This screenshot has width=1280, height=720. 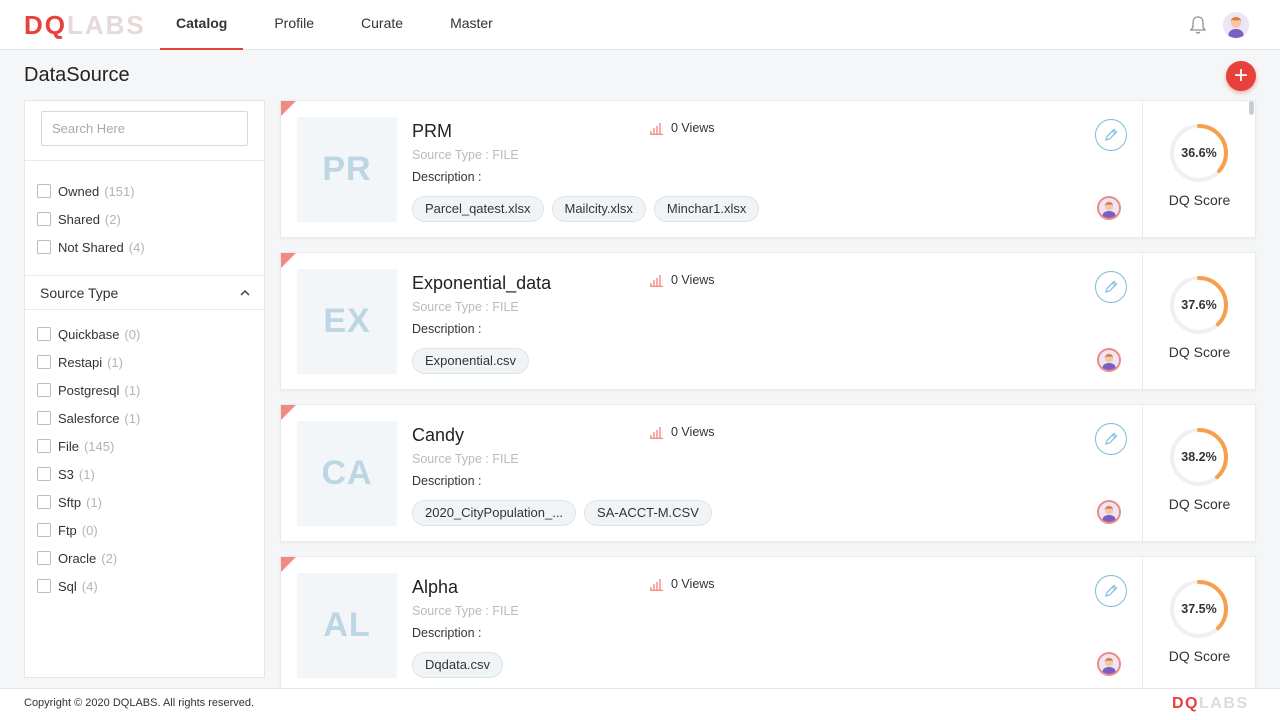 I want to click on filter-owned: Owned (151), so click(x=144, y=191).